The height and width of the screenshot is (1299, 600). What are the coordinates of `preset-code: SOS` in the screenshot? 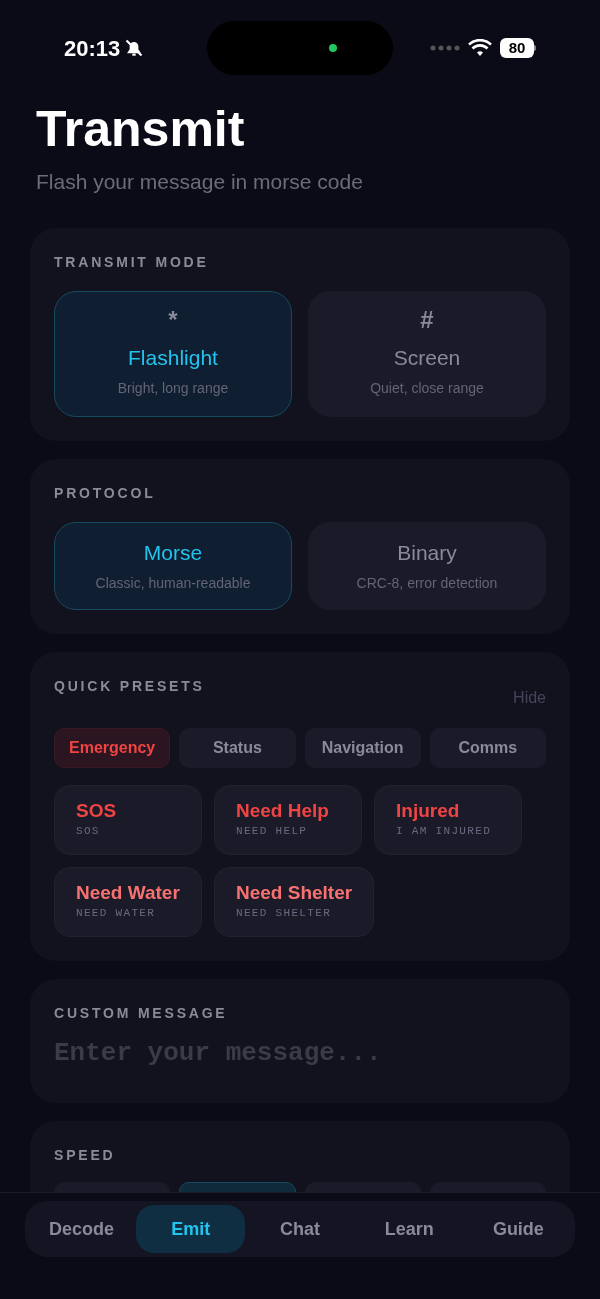 It's located at (88, 832).